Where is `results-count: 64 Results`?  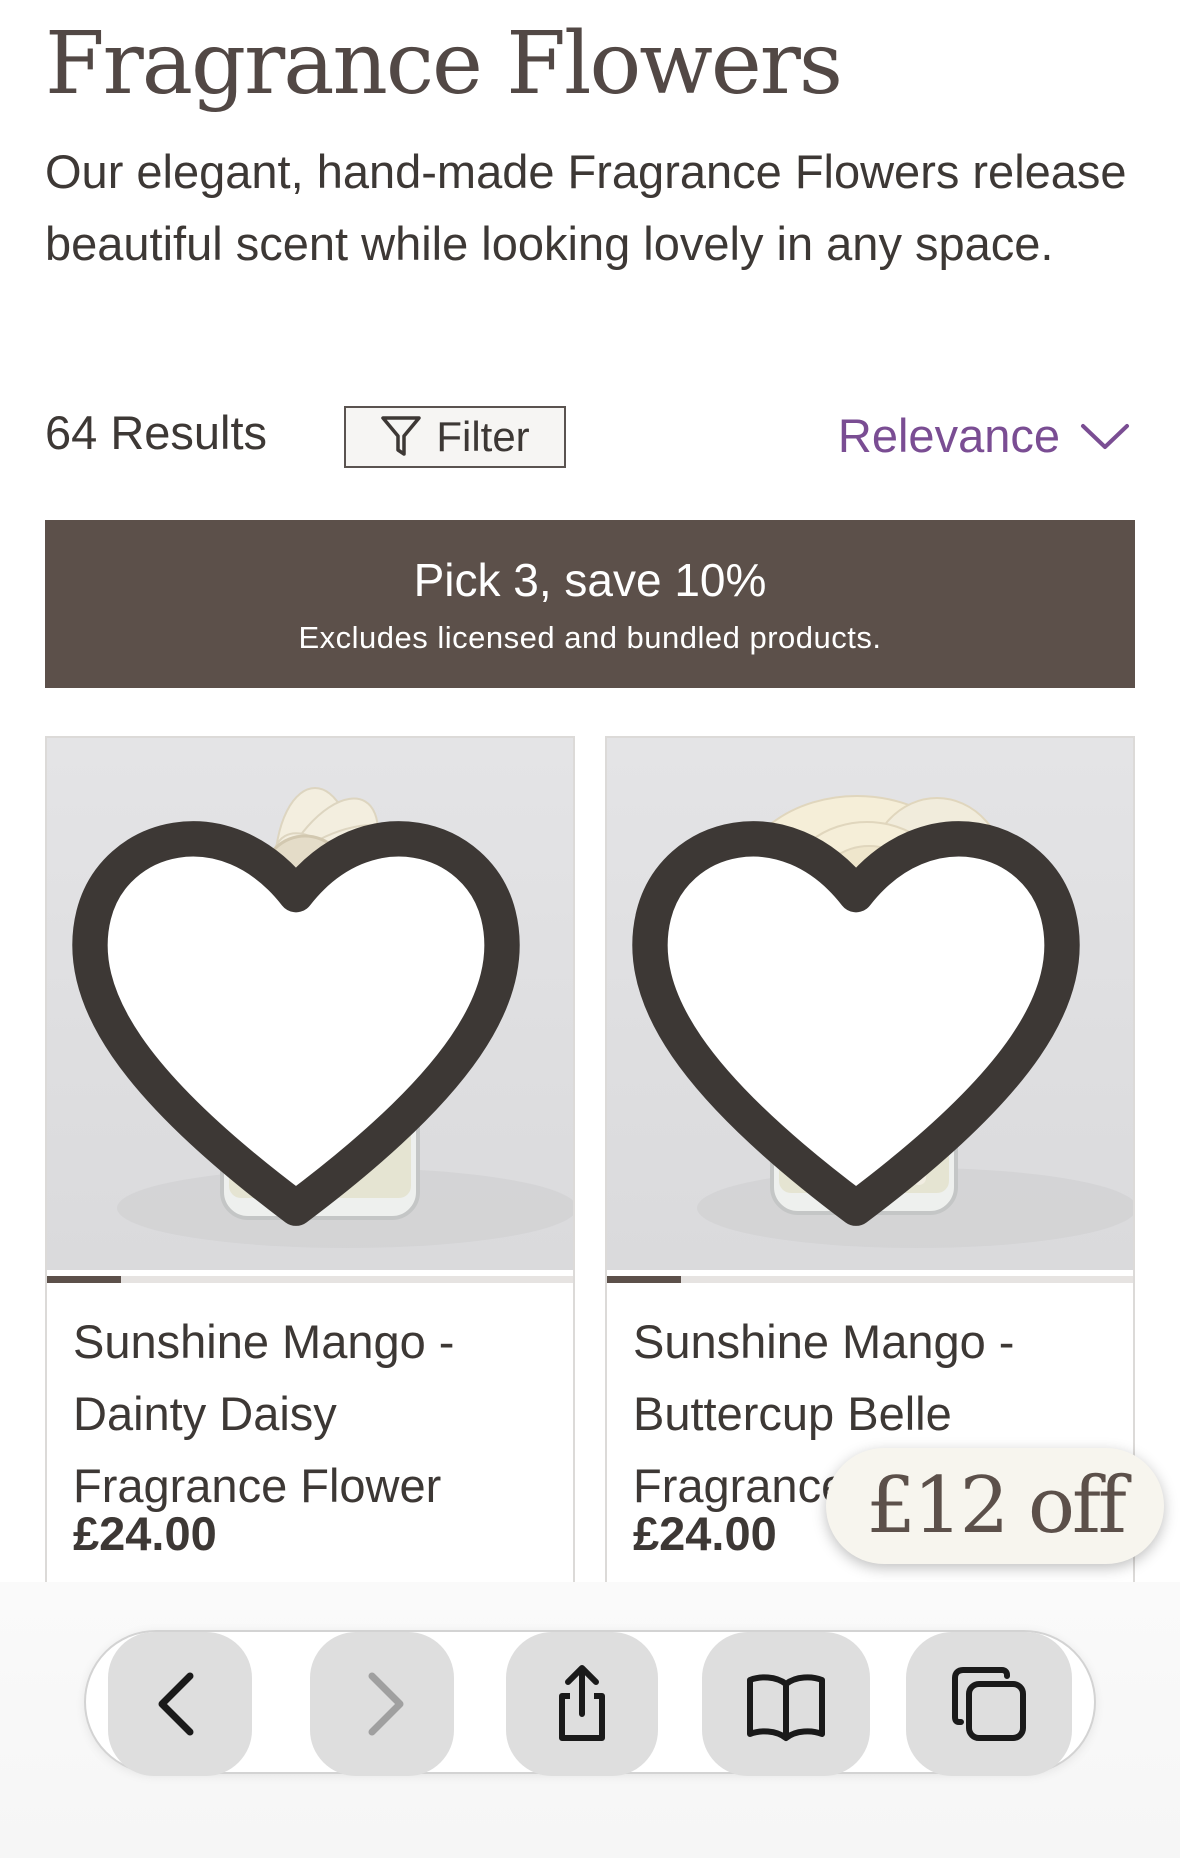
results-count: 64 Results is located at coordinates (156, 432).